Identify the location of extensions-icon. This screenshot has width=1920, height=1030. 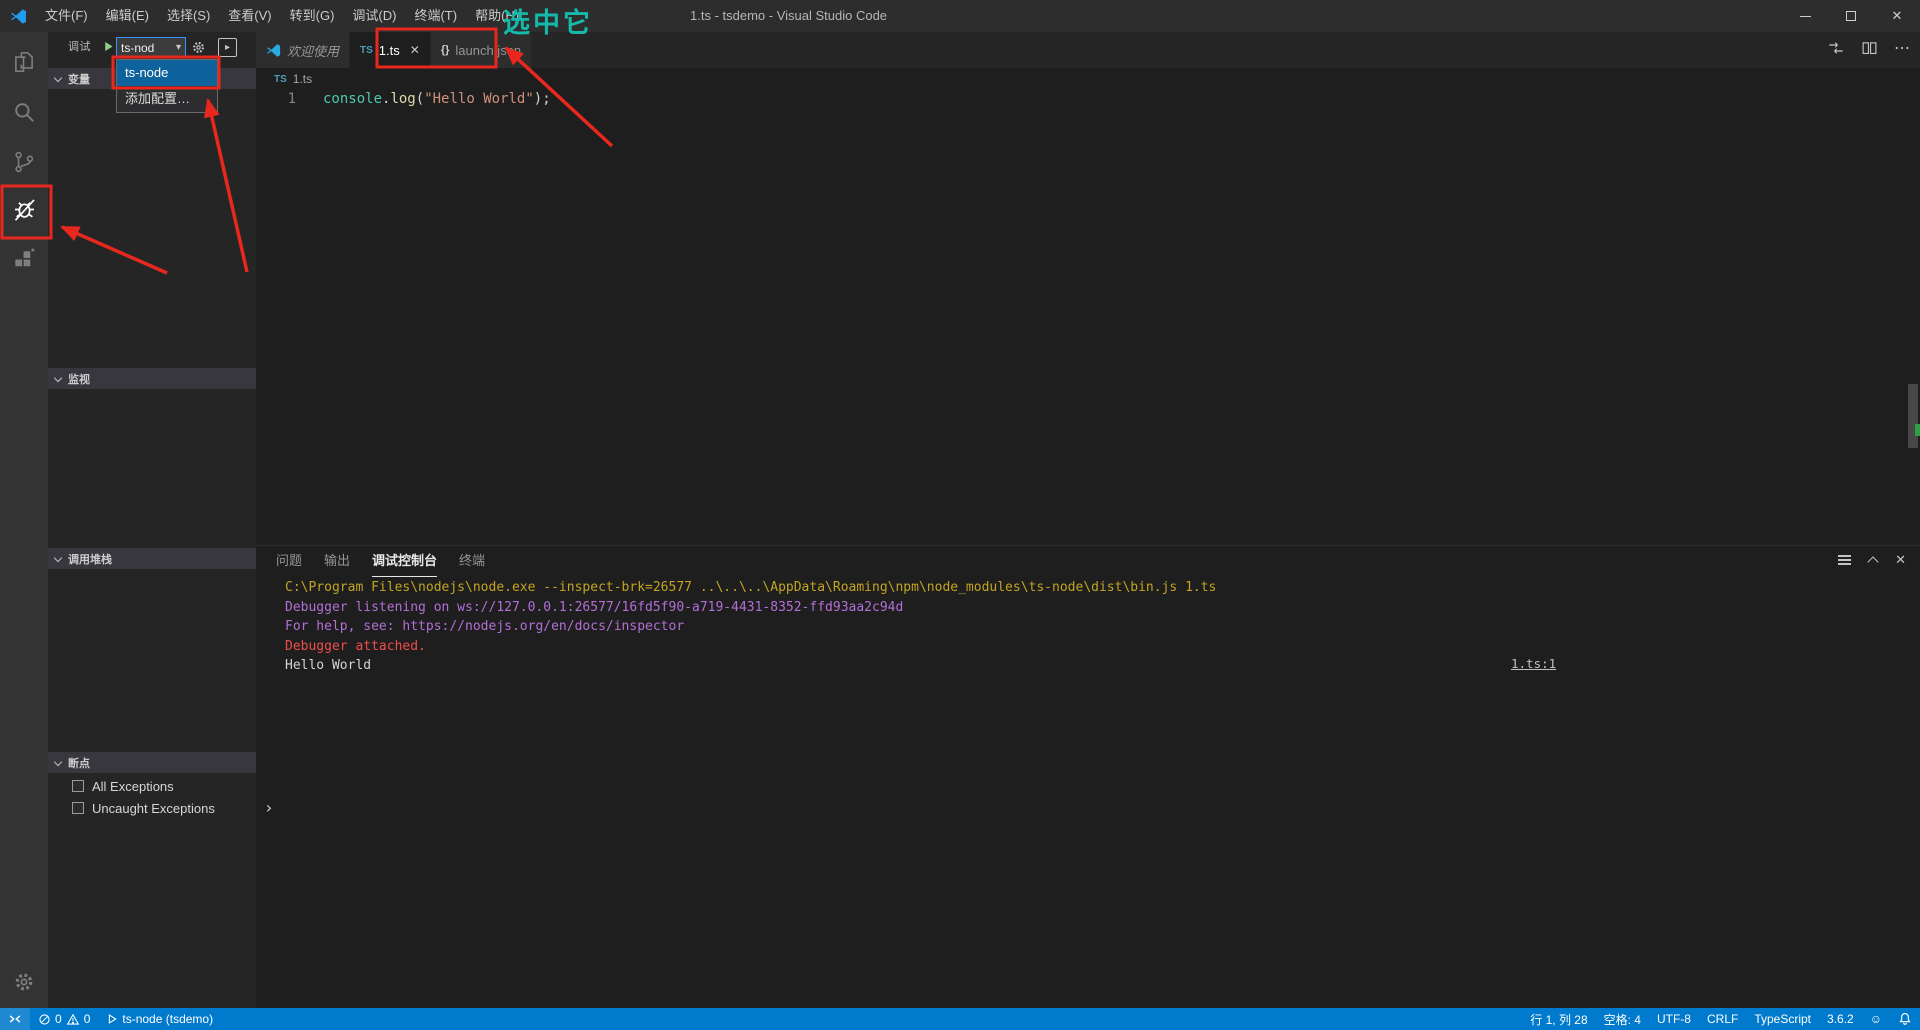
(24, 259).